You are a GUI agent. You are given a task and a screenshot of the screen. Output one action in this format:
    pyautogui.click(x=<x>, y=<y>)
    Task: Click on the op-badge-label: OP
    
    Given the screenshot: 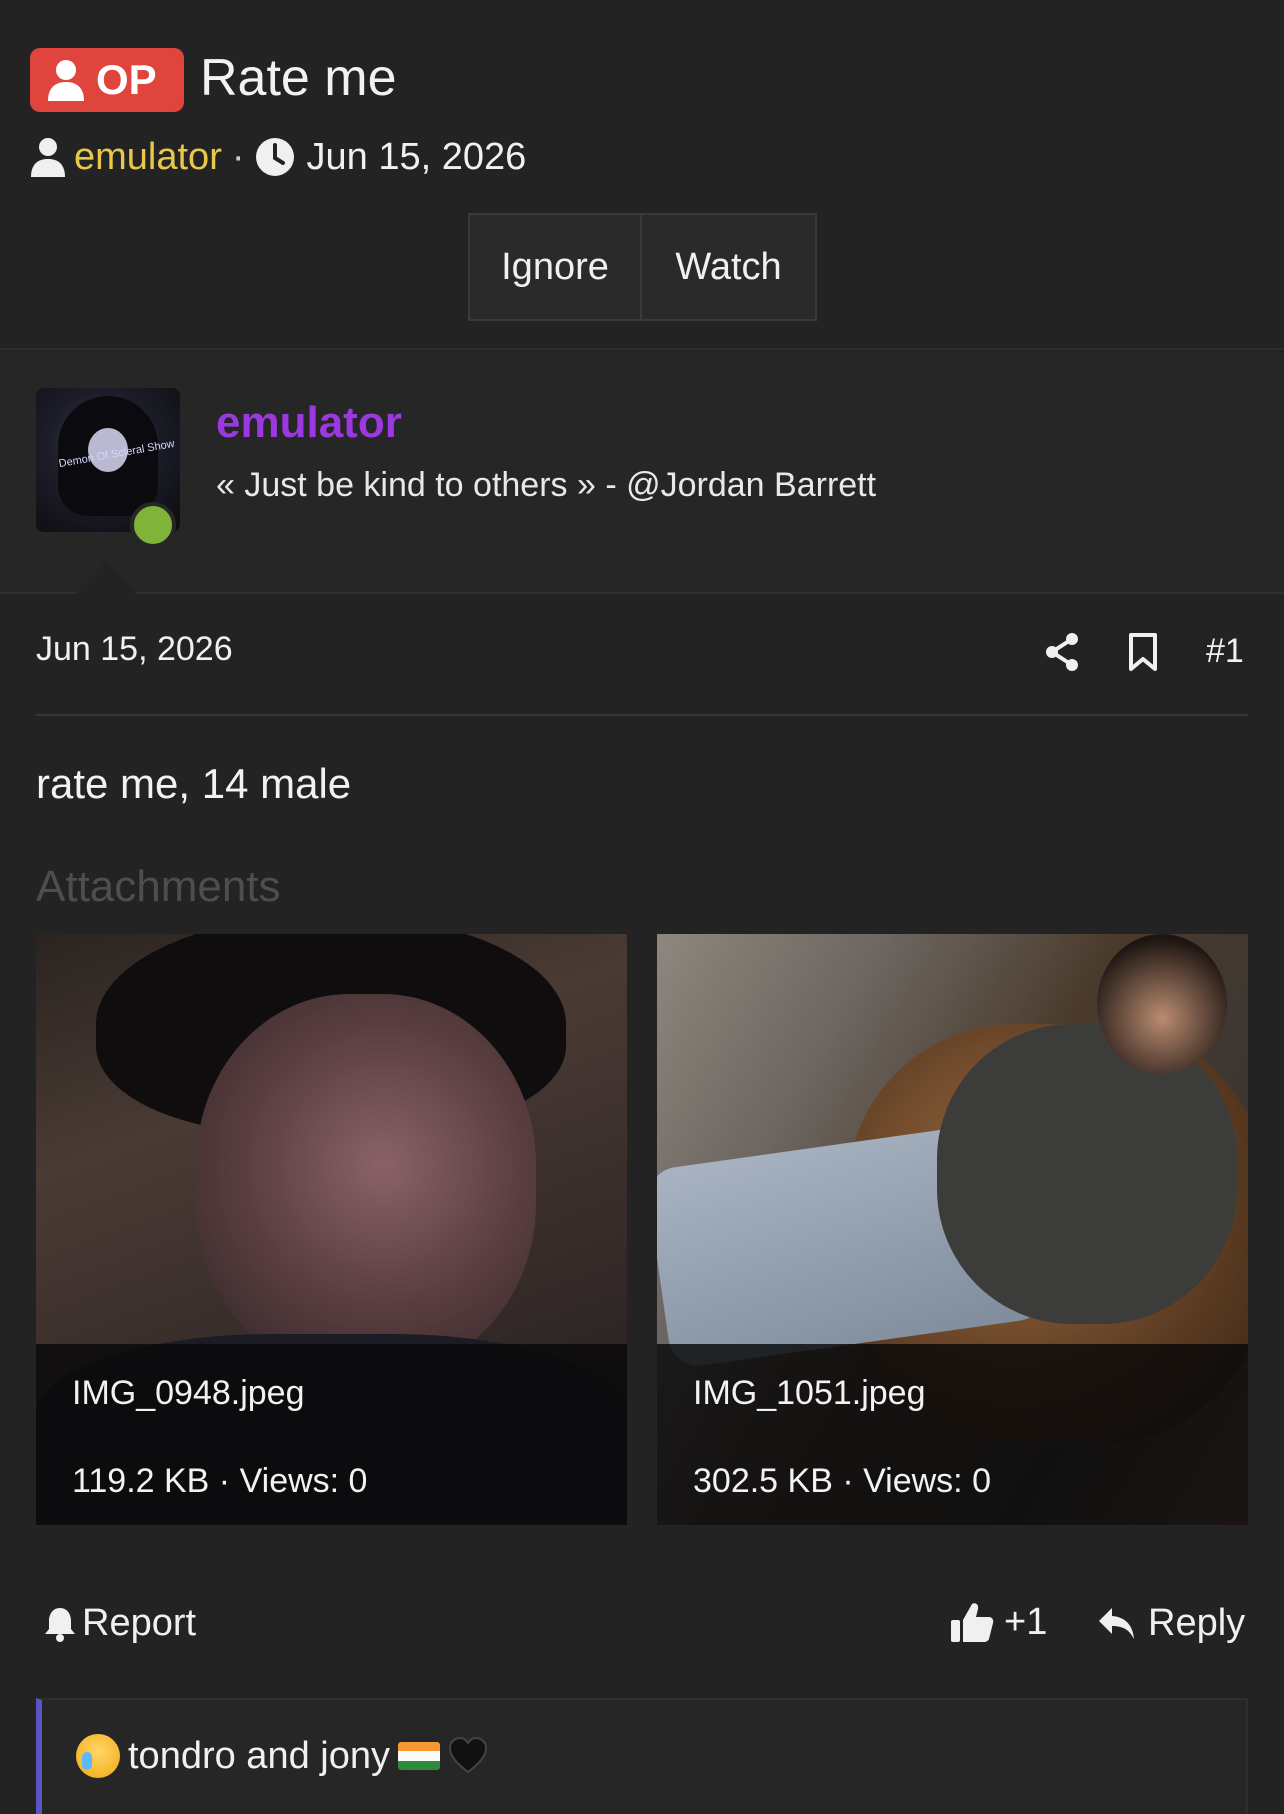 What is the action you would take?
    pyautogui.click(x=126, y=79)
    